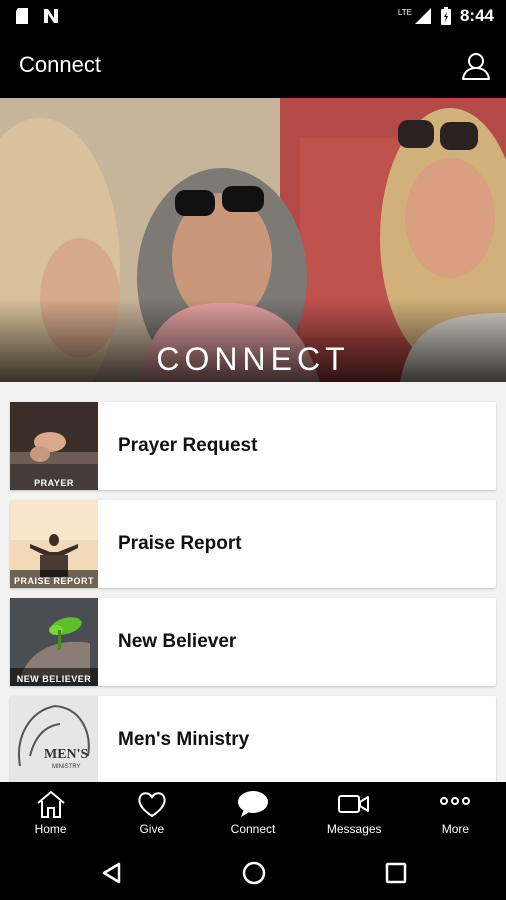 The width and height of the screenshot is (506, 900). Describe the element at coordinates (152, 805) in the screenshot. I see `heart-icon` at that location.